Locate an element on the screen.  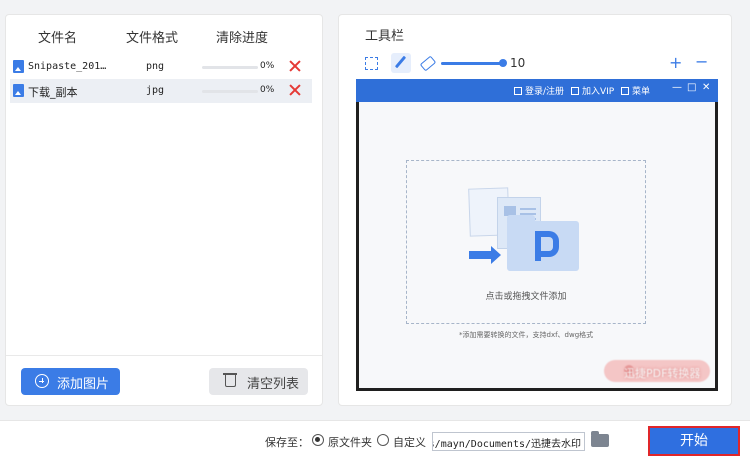
preview-menu: 菜单 is located at coordinates (635, 90).